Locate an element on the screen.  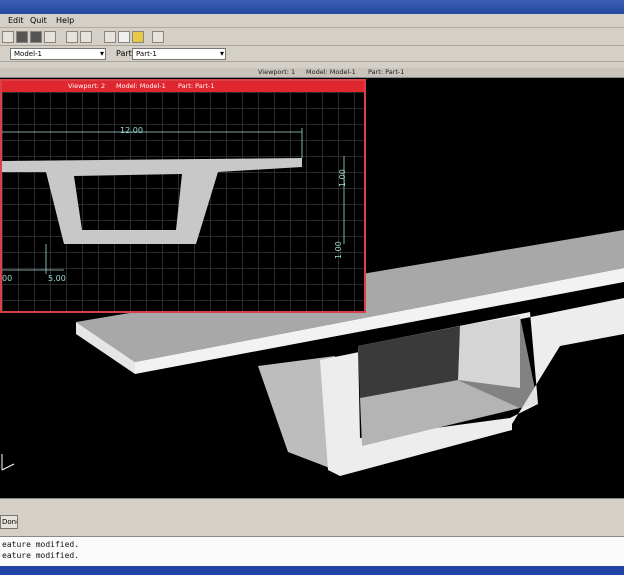
dimension-width: 12.00 is located at coordinates (131, 130).